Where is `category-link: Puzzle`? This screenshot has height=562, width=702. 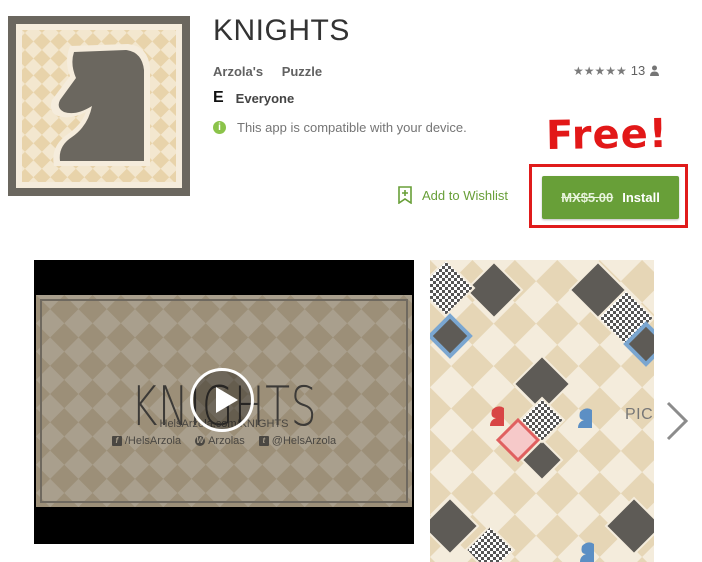 category-link: Puzzle is located at coordinates (302, 71).